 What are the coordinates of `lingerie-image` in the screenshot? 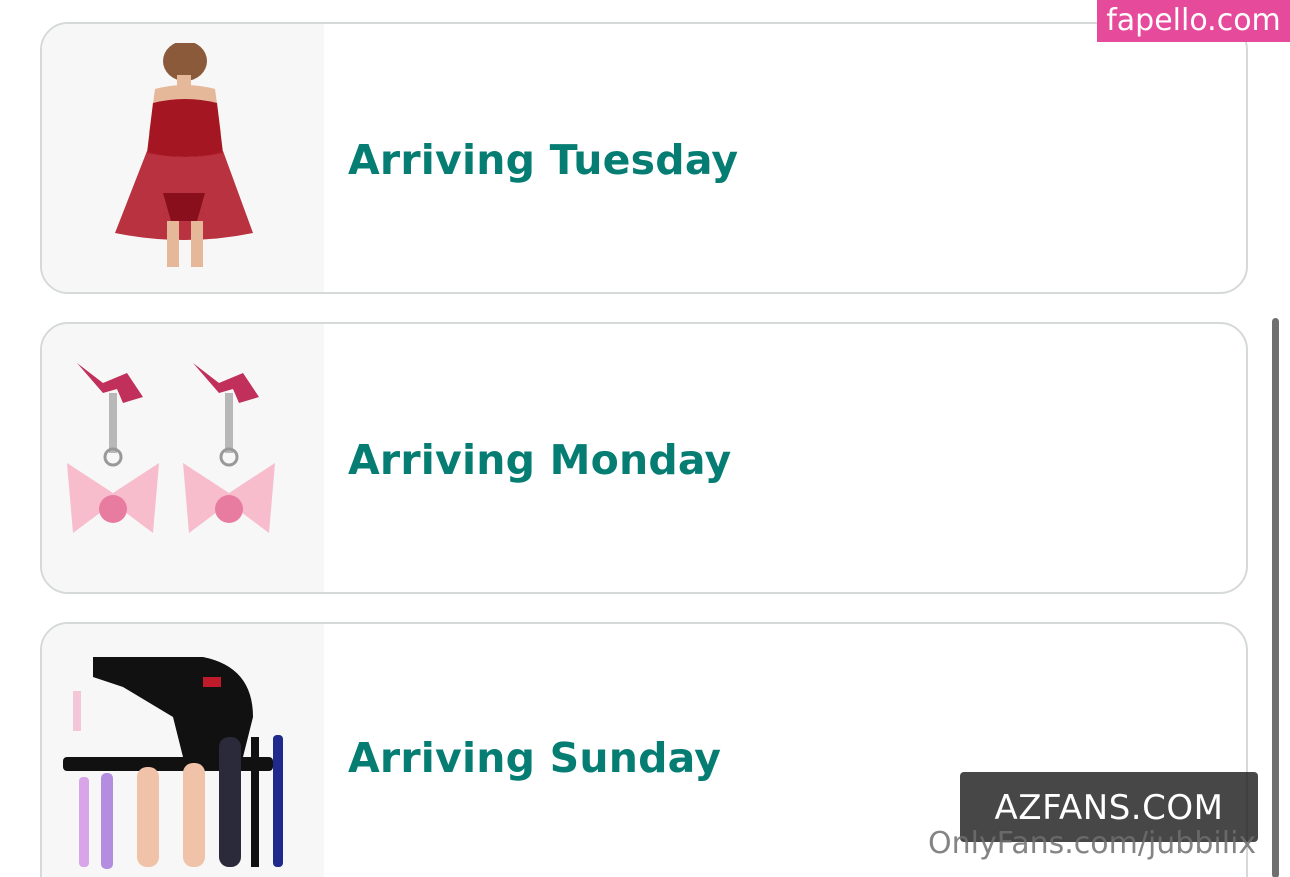 It's located at (184, 155).